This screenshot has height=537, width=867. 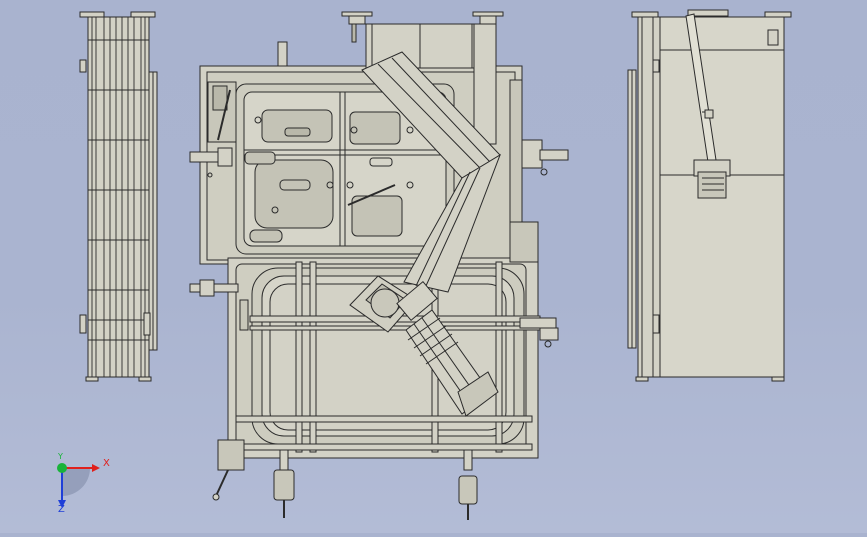 What do you see at coordinates (325, 39) in the screenshot?
I see `top-mount-left` at bounding box center [325, 39].